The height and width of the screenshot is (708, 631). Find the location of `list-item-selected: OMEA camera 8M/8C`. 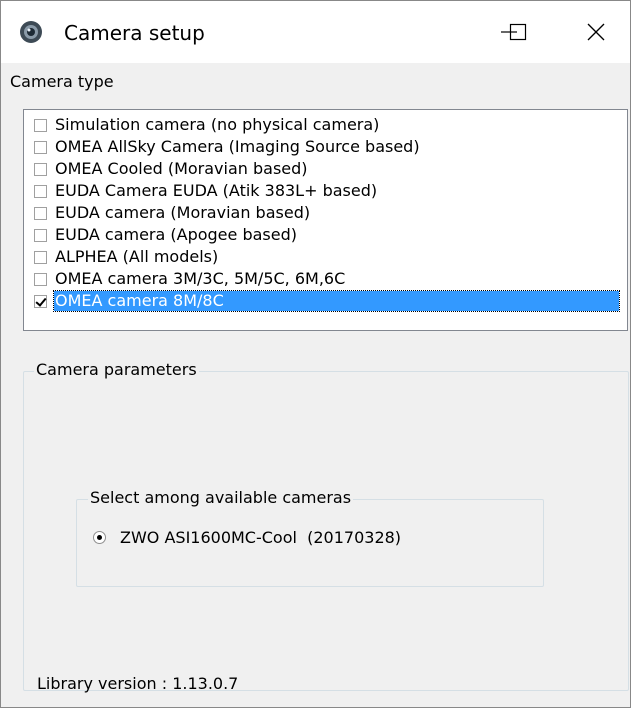

list-item-selected: OMEA camera 8M/8C is located at coordinates (327, 301).